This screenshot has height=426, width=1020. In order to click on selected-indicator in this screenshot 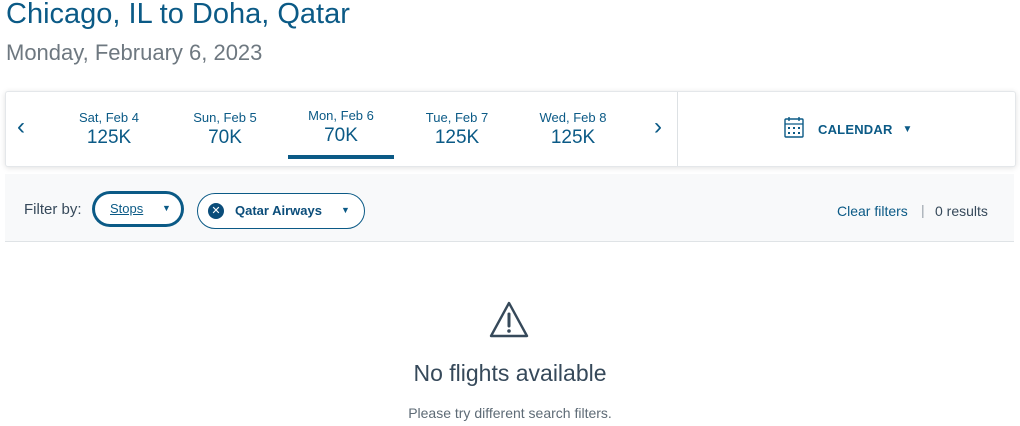, I will do `click(341, 157)`.